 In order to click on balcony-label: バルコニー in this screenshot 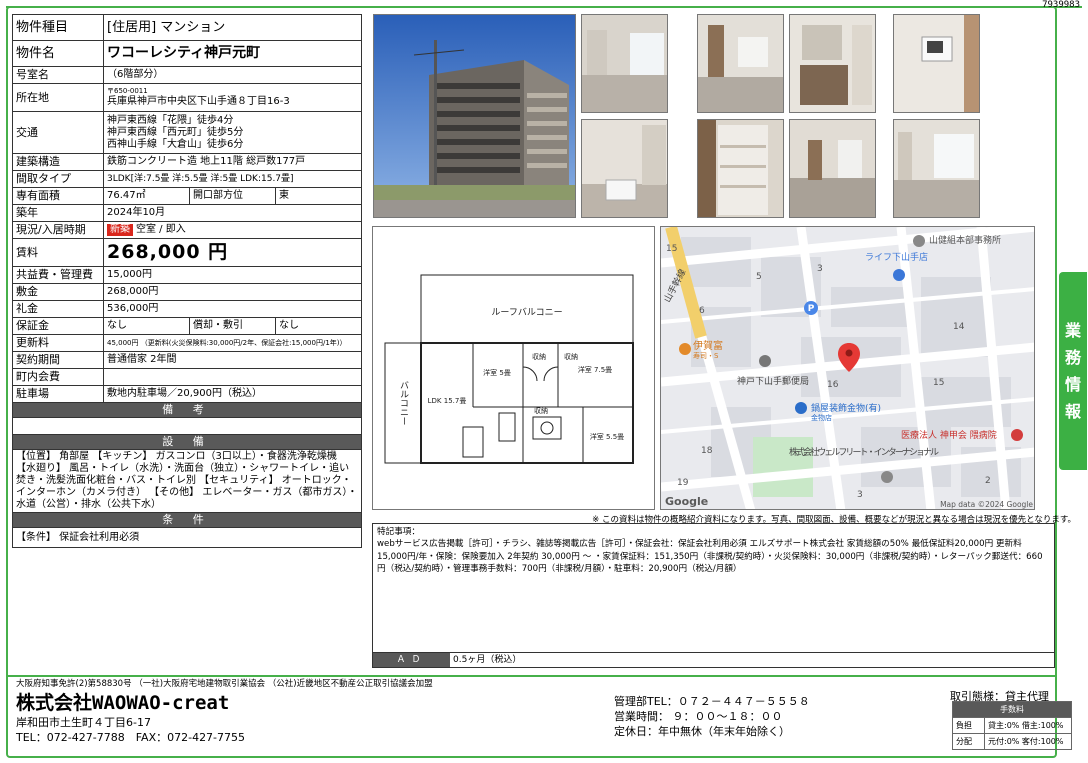, I will do `click(403, 402)`.